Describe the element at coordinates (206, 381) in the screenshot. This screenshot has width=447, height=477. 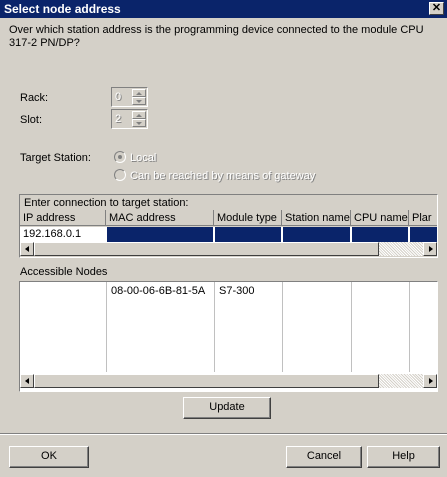
I see `nodes-scroll-thumb` at that location.